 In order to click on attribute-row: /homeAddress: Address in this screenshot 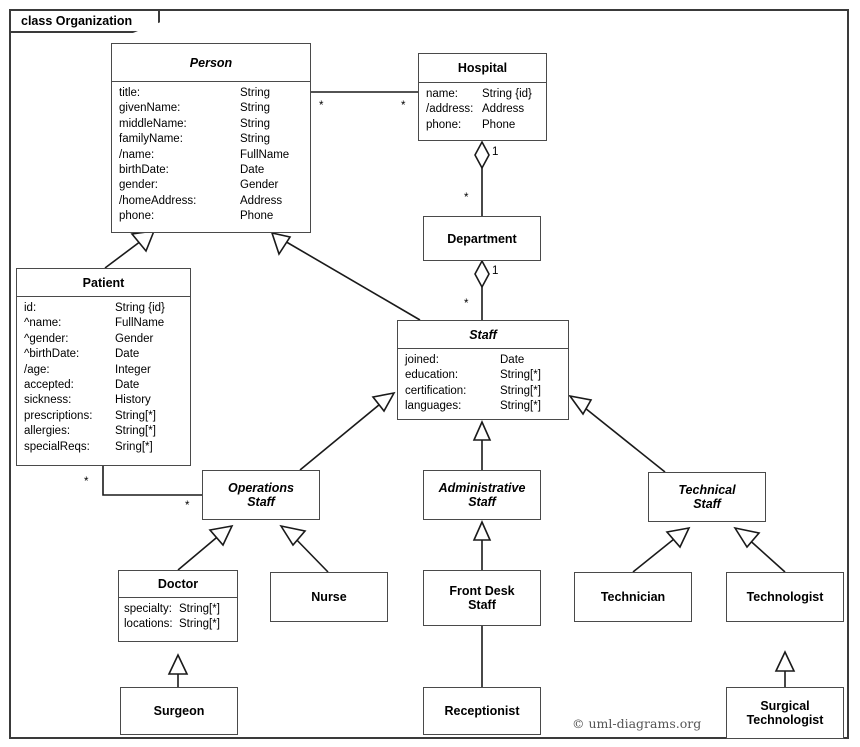, I will do `click(201, 200)`.